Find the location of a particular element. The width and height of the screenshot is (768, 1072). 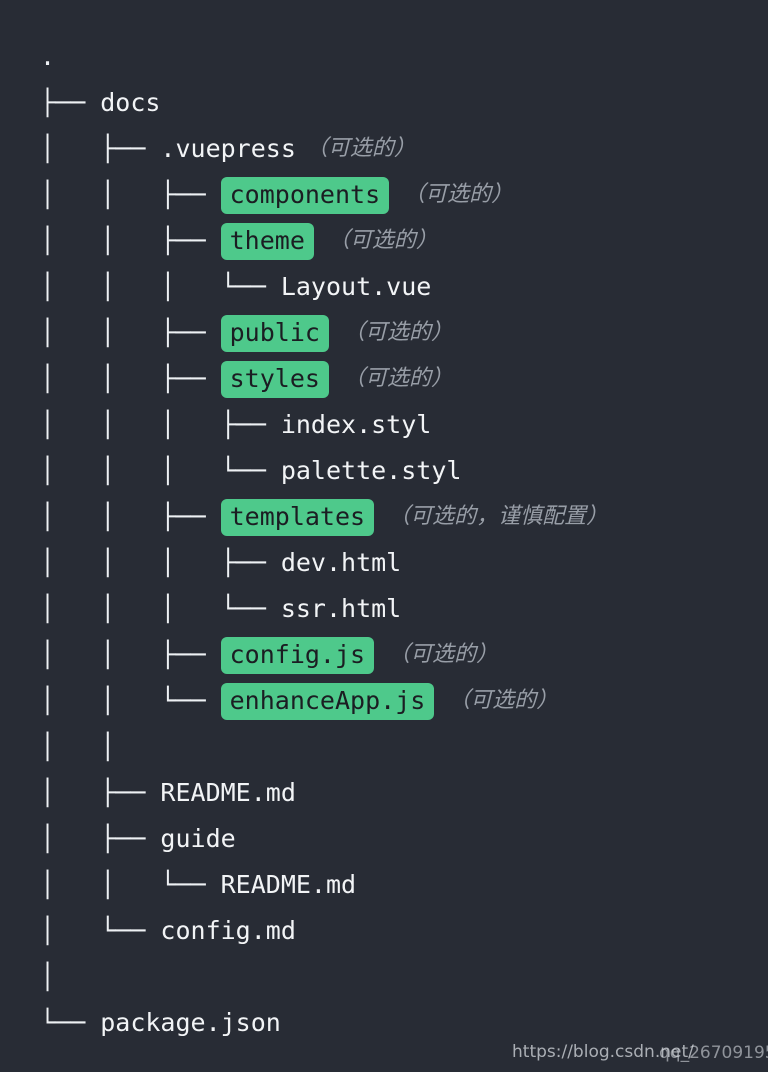

tree-row: │ │ is located at coordinates (404, 747).